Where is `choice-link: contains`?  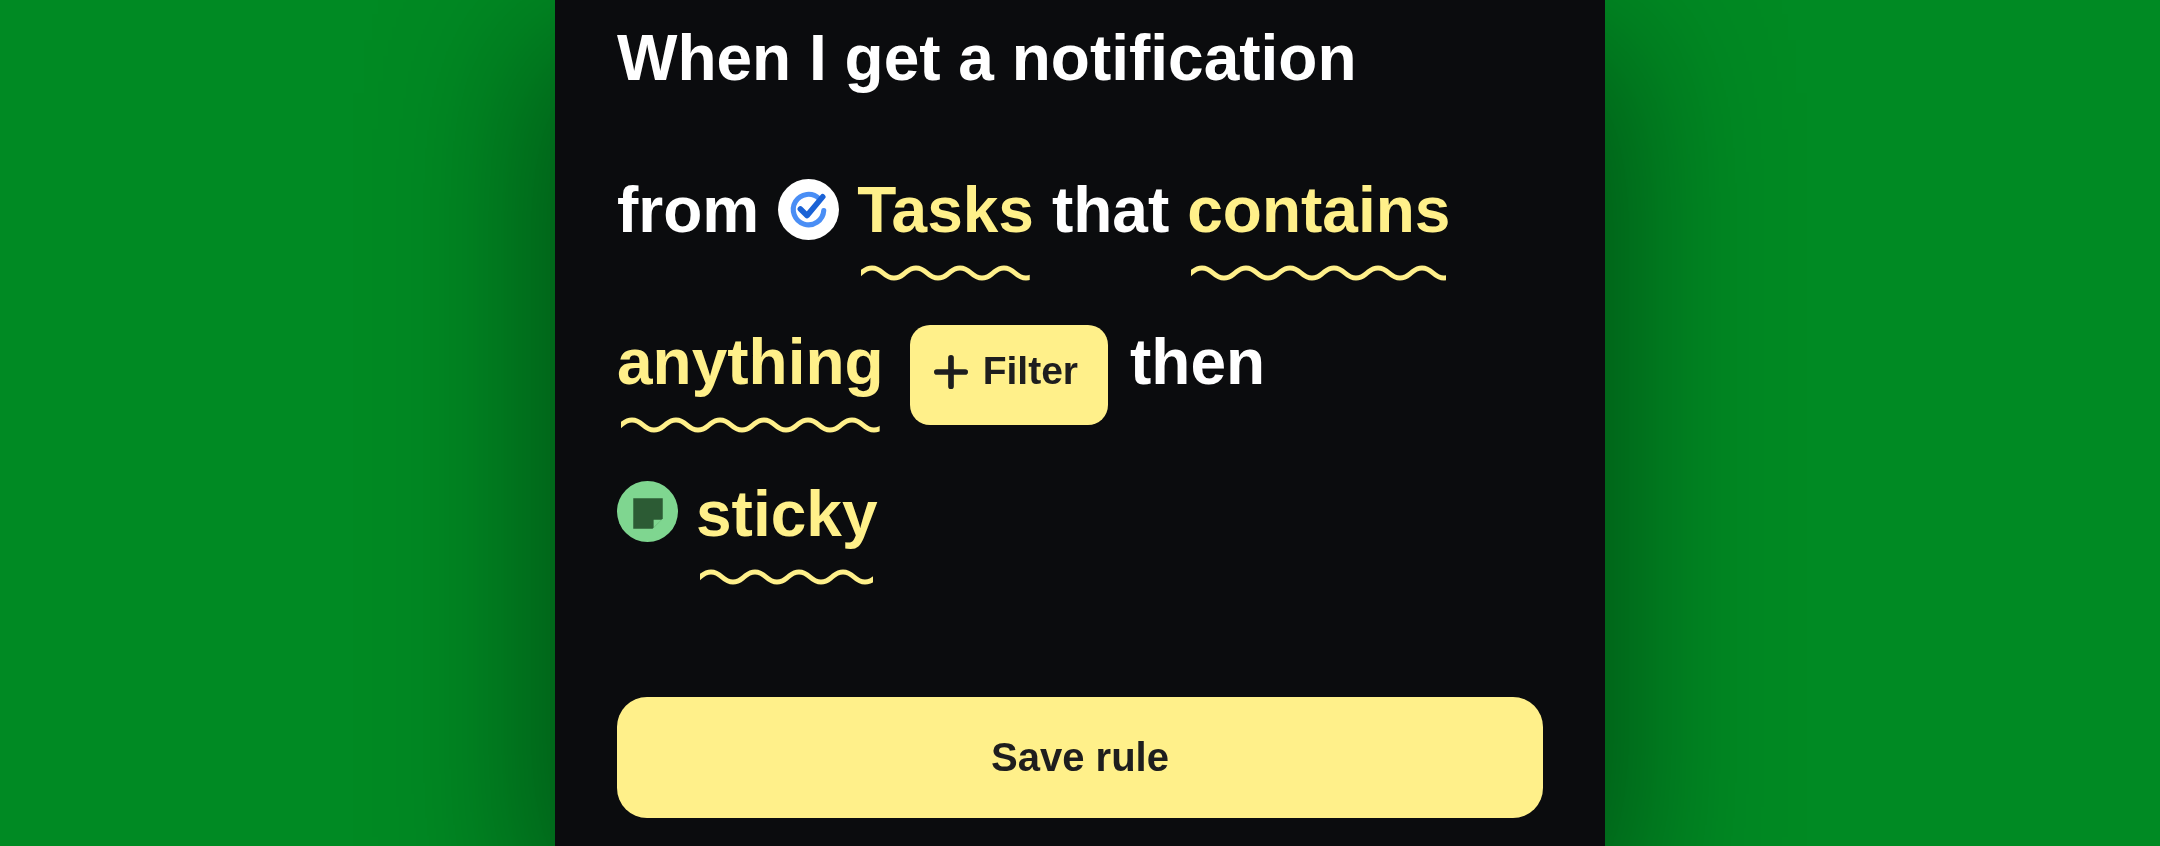
choice-link: contains is located at coordinates (1319, 229).